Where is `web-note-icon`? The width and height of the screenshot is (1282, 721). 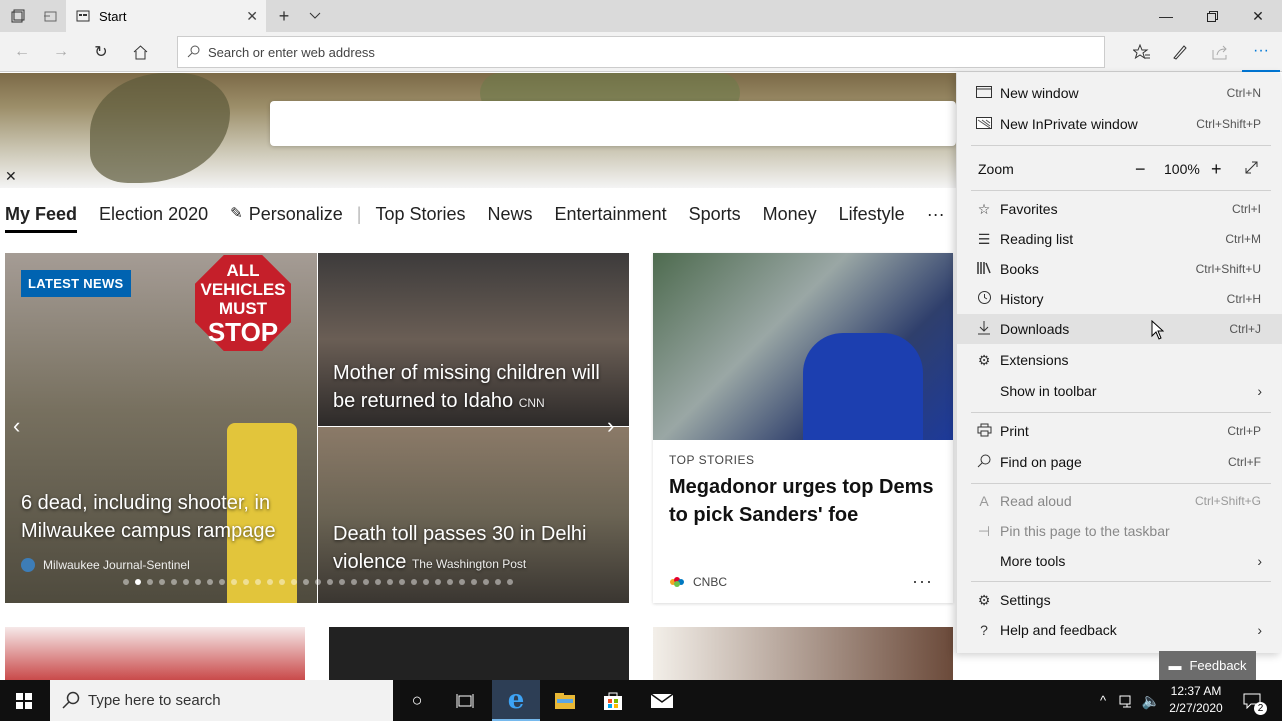
web-note-icon is located at coordinates (1180, 52).